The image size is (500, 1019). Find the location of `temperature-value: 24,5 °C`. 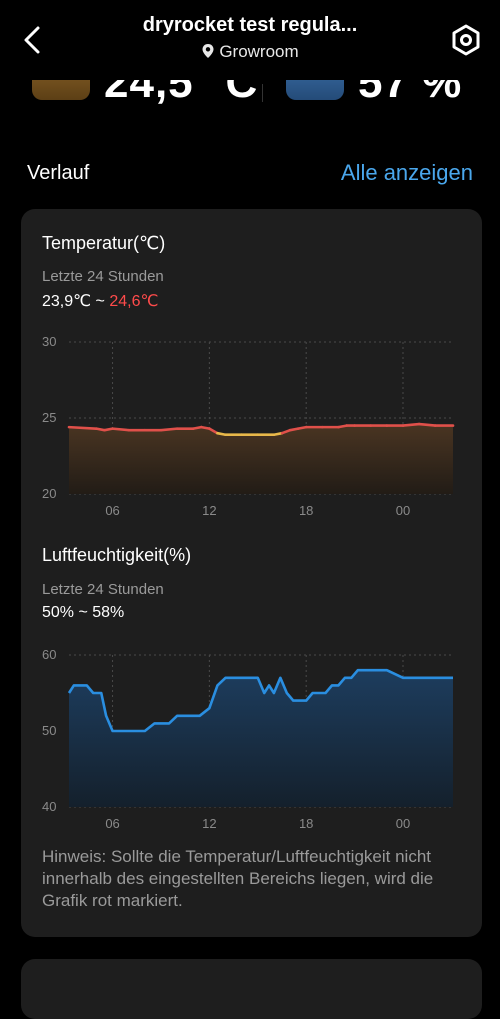

temperature-value: 24,5 °C is located at coordinates (181, 94).